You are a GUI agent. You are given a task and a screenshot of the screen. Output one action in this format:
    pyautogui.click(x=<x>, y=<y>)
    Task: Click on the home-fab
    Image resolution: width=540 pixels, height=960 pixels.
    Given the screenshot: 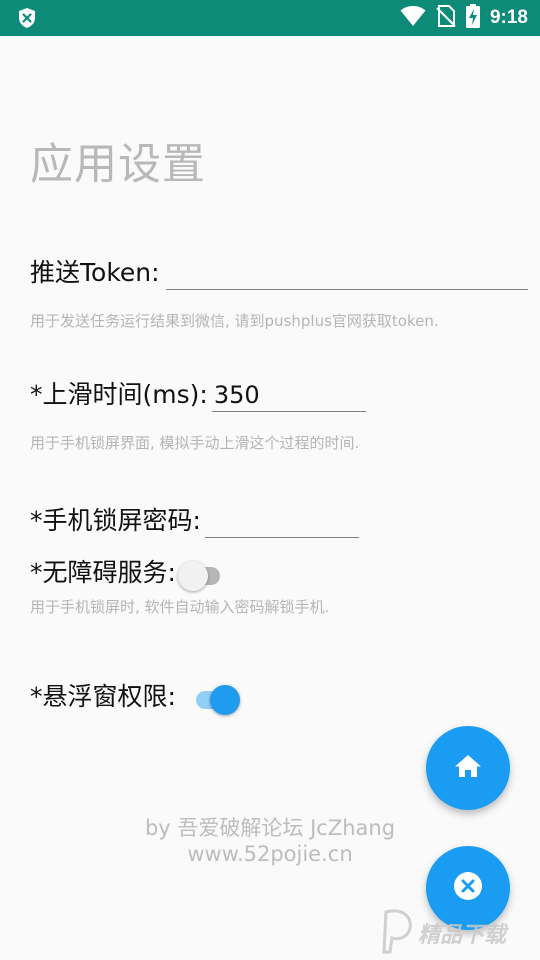 What is the action you would take?
    pyautogui.click(x=468, y=768)
    